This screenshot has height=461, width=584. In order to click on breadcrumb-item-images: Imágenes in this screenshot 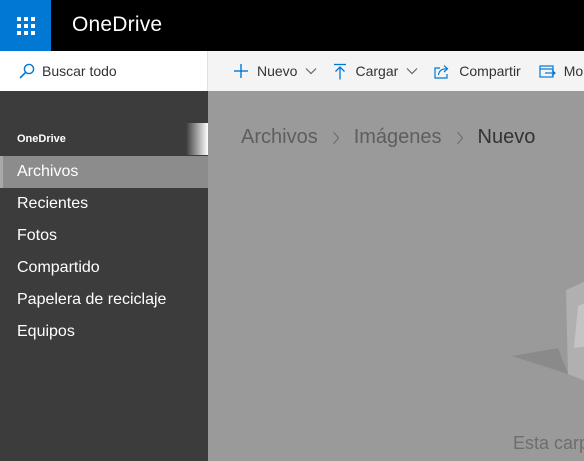, I will do `click(398, 137)`.